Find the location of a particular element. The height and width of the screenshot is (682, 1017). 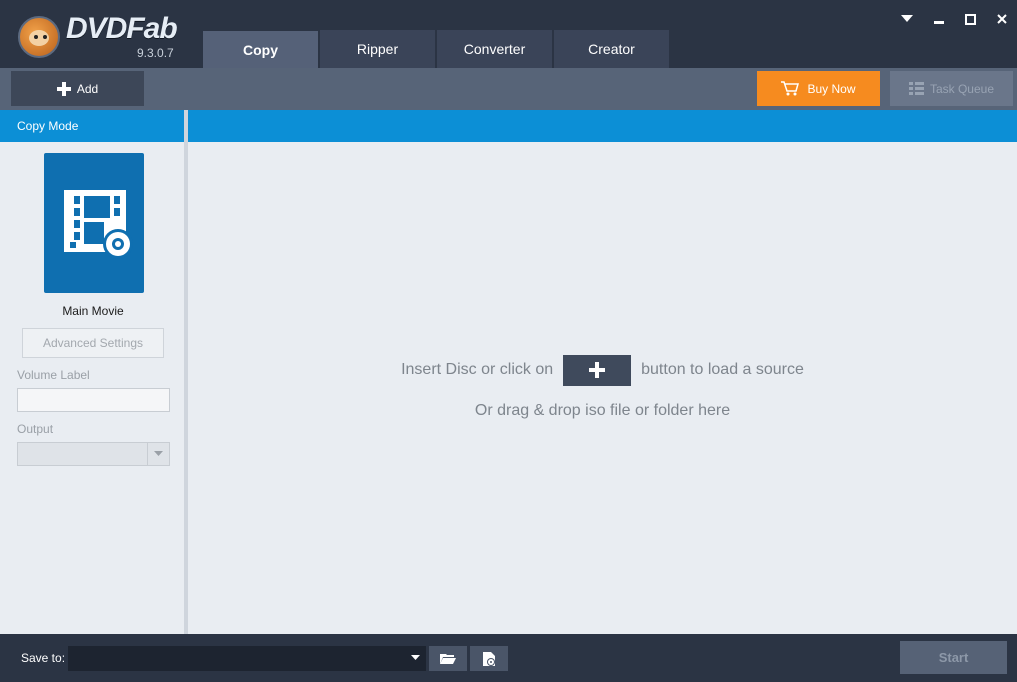

hint-text-before: Insert Disc or click on is located at coordinates (477, 369).